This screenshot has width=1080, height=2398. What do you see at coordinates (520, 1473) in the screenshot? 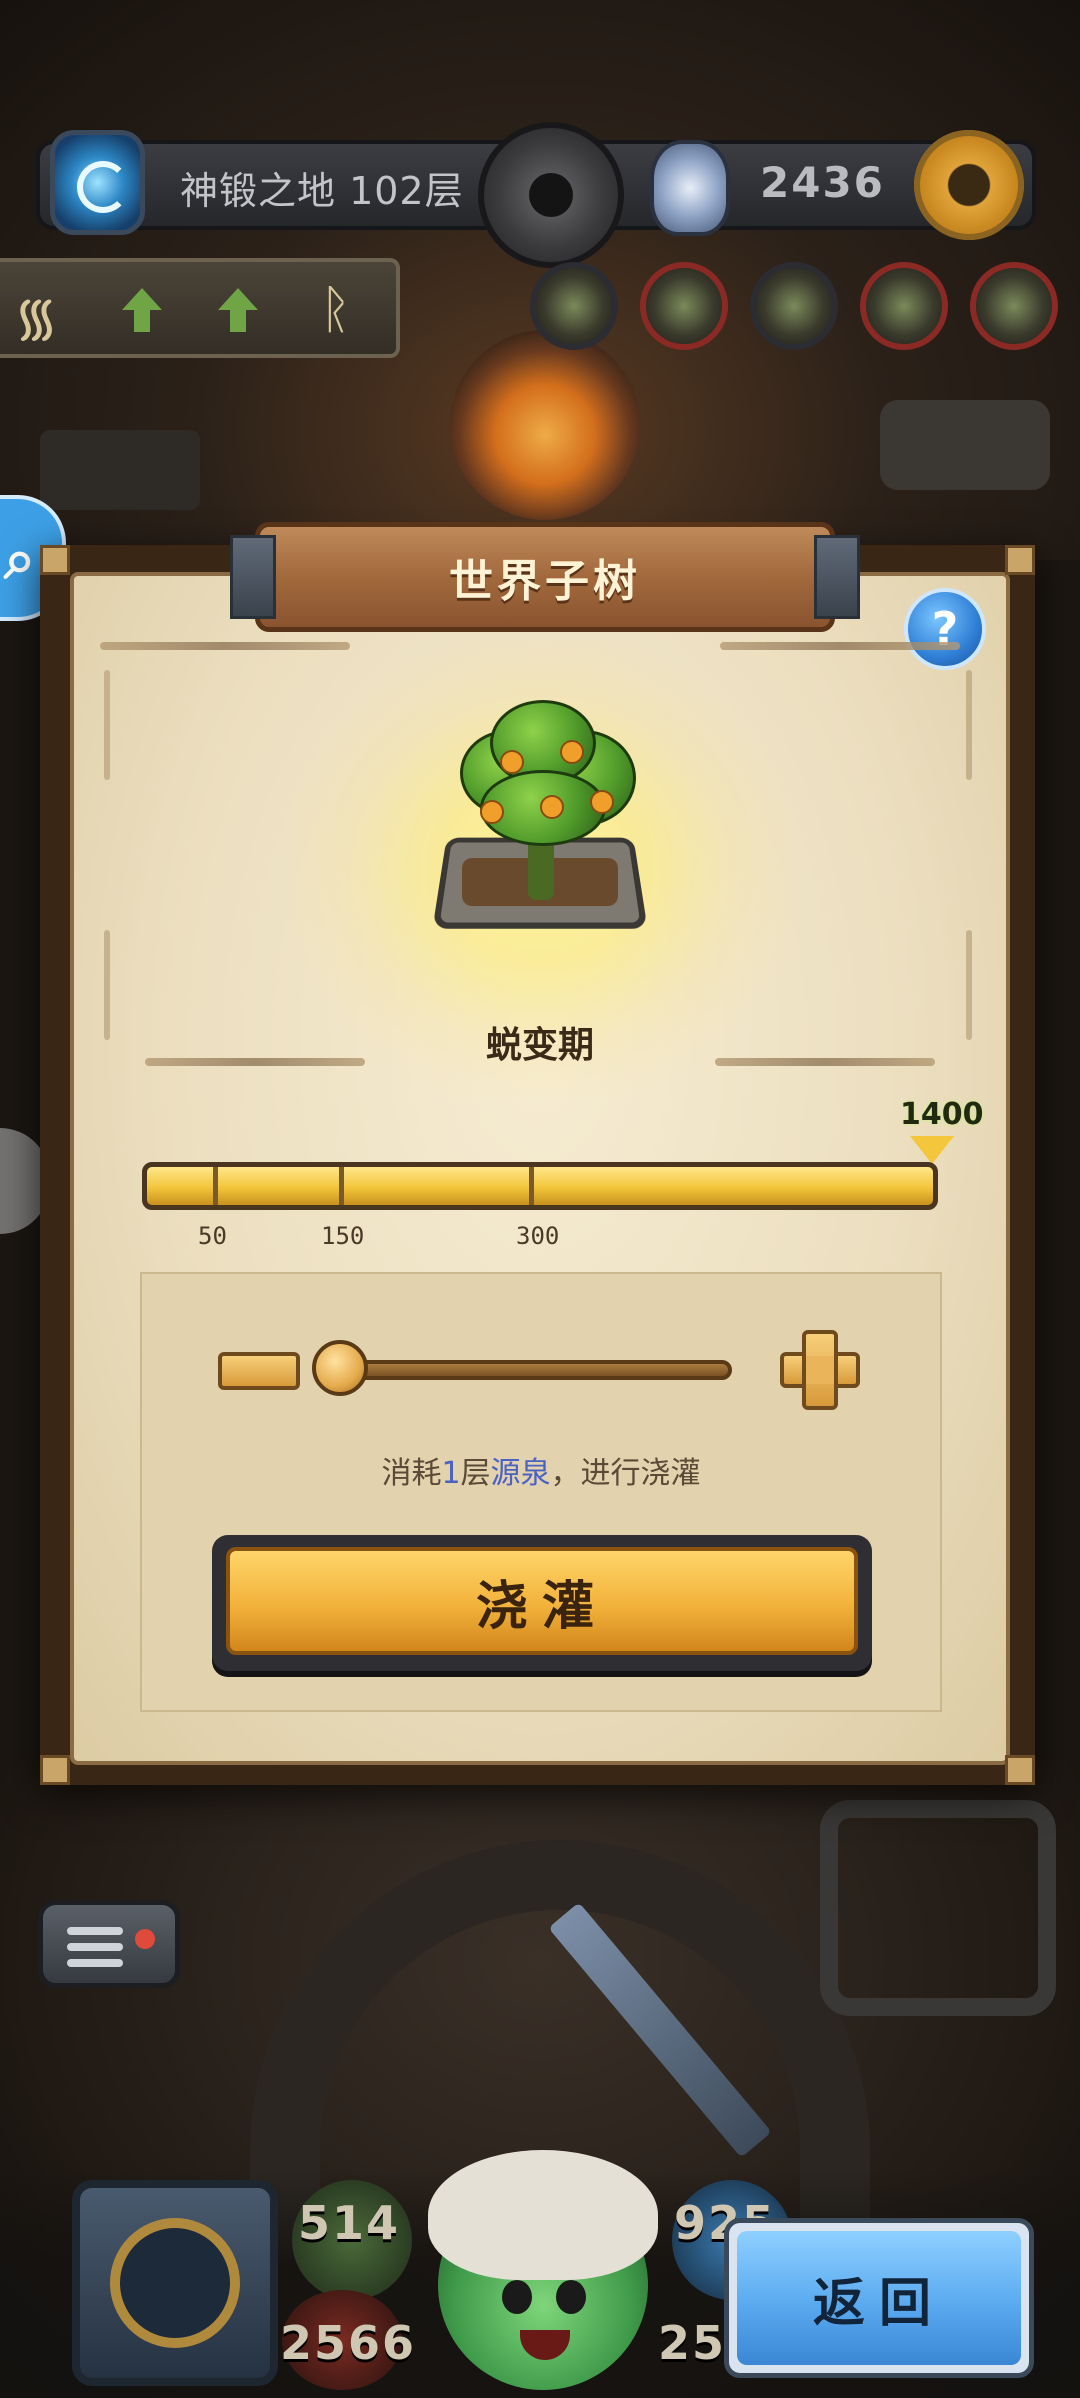
I see `consume-resource: 源泉` at bounding box center [520, 1473].